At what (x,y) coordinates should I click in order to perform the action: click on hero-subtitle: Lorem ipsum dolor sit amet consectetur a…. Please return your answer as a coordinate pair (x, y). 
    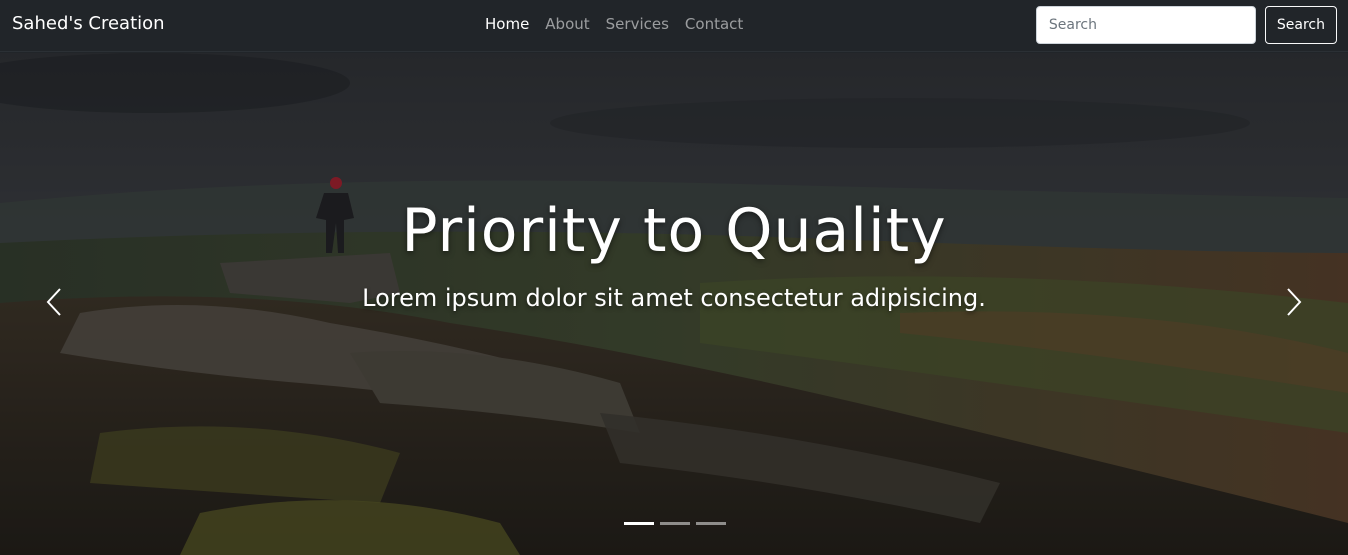
    Looking at the image, I should click on (674, 298).